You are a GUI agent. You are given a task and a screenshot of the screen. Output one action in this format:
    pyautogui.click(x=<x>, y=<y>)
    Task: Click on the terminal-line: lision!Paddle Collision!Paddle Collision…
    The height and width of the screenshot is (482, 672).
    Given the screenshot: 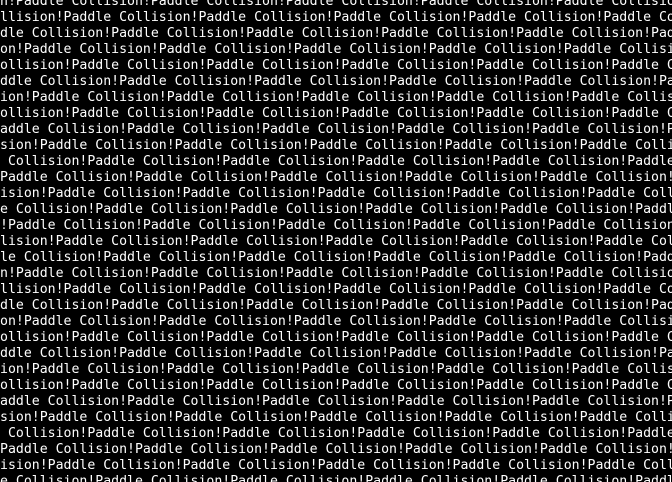 What is the action you would take?
    pyautogui.click(x=336, y=241)
    